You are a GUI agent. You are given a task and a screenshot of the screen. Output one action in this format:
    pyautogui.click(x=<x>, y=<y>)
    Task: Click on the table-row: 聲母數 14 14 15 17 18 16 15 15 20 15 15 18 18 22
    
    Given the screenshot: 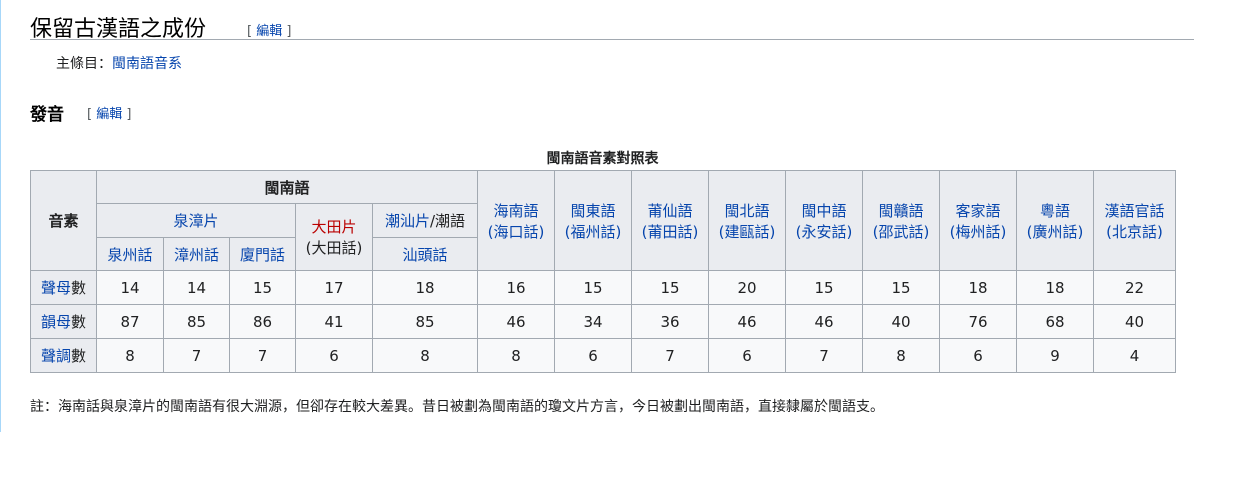 What is the action you would take?
    pyautogui.click(x=603, y=287)
    